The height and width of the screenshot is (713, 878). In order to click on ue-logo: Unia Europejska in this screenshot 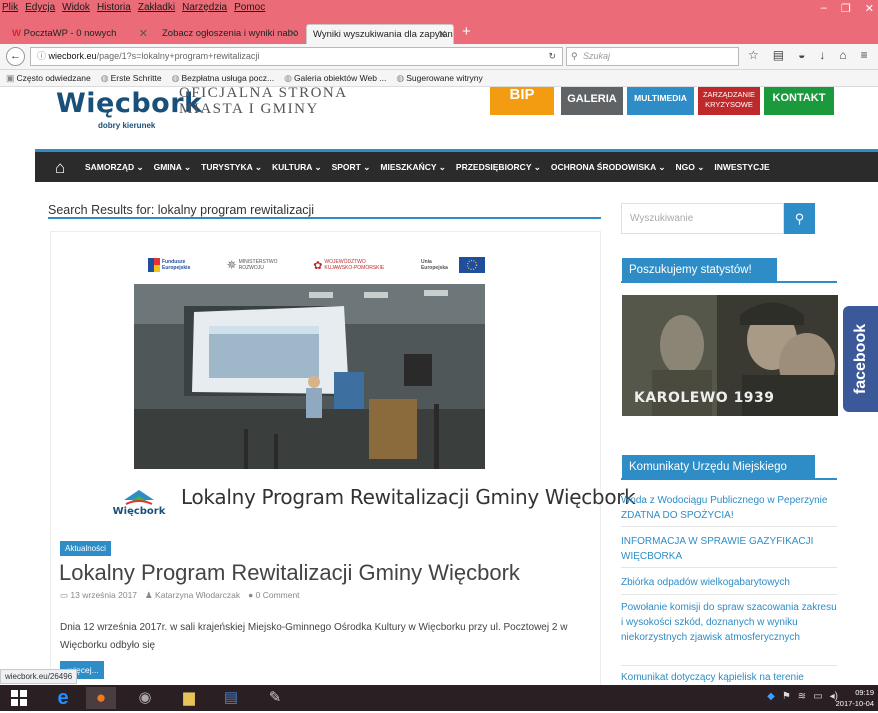, I will do `click(453, 265)`.